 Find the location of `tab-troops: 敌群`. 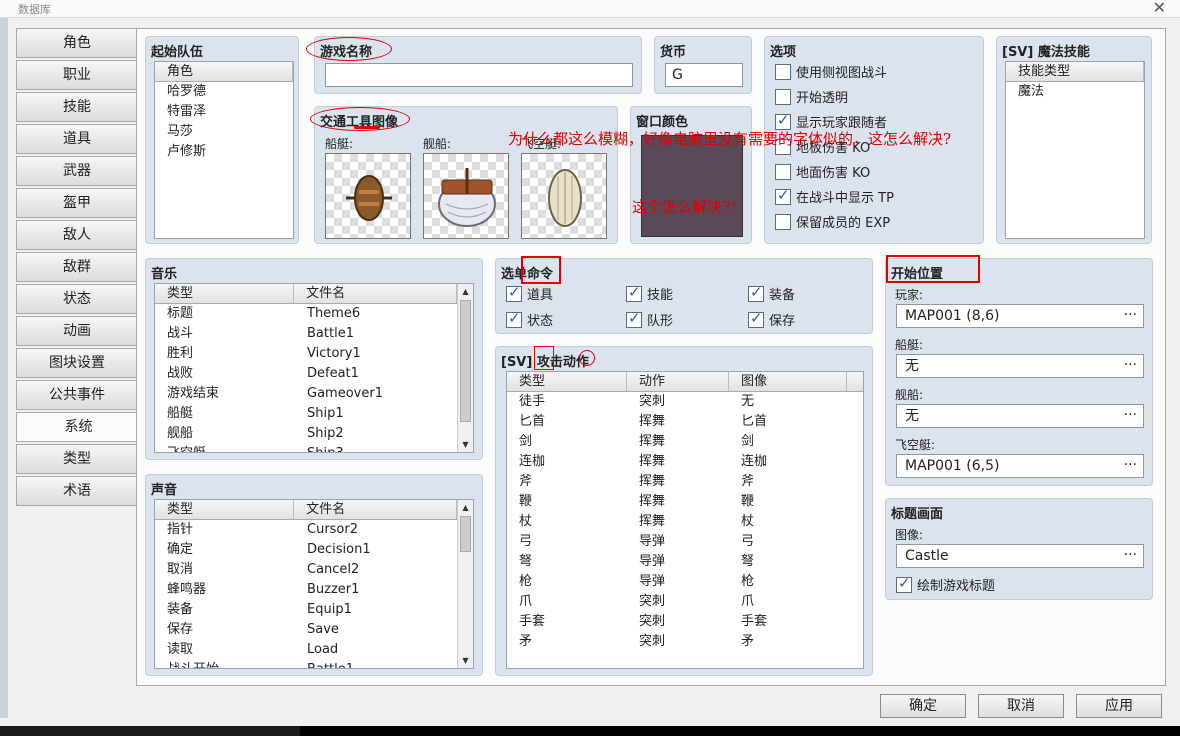

tab-troops: 敌群 is located at coordinates (77, 267).